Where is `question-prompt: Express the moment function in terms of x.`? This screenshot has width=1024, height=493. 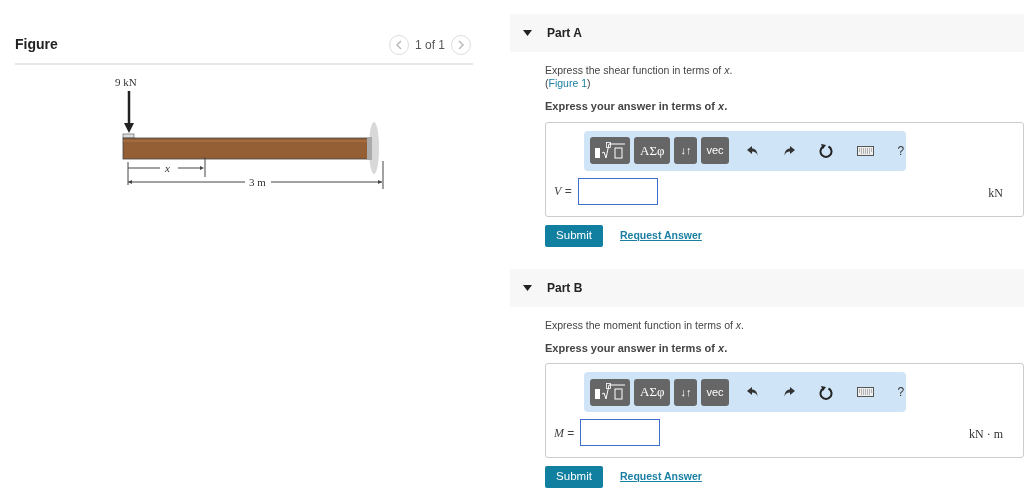 question-prompt: Express the moment function in terms of x. is located at coordinates (645, 324).